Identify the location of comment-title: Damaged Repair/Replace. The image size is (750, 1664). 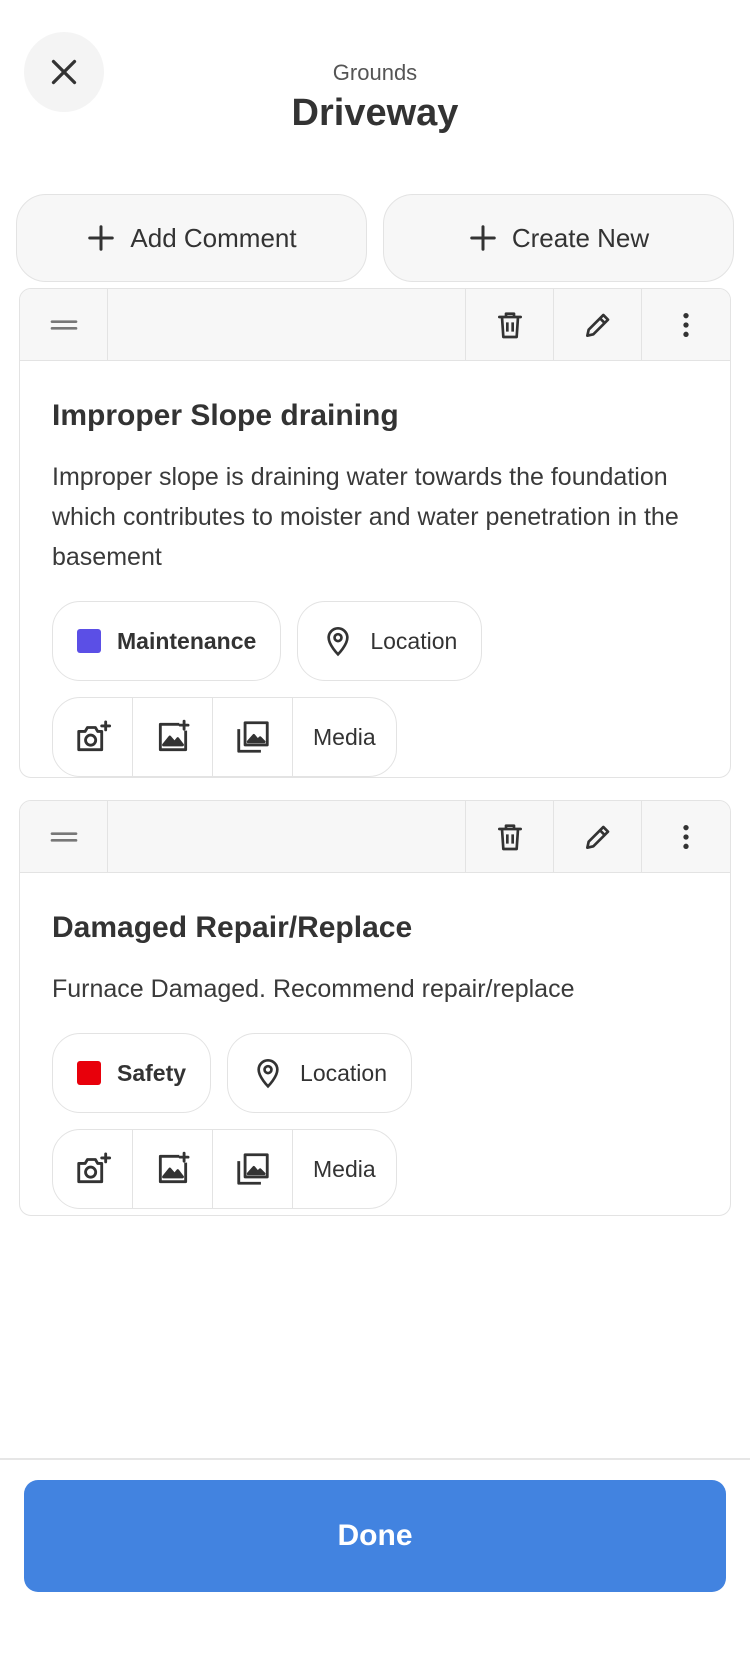
(232, 927).